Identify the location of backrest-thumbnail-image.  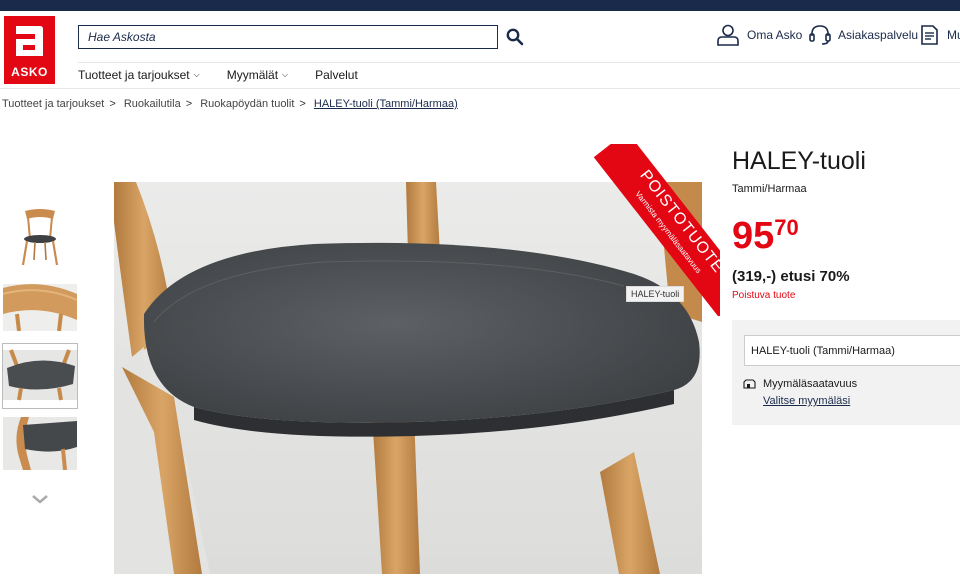
(40, 307).